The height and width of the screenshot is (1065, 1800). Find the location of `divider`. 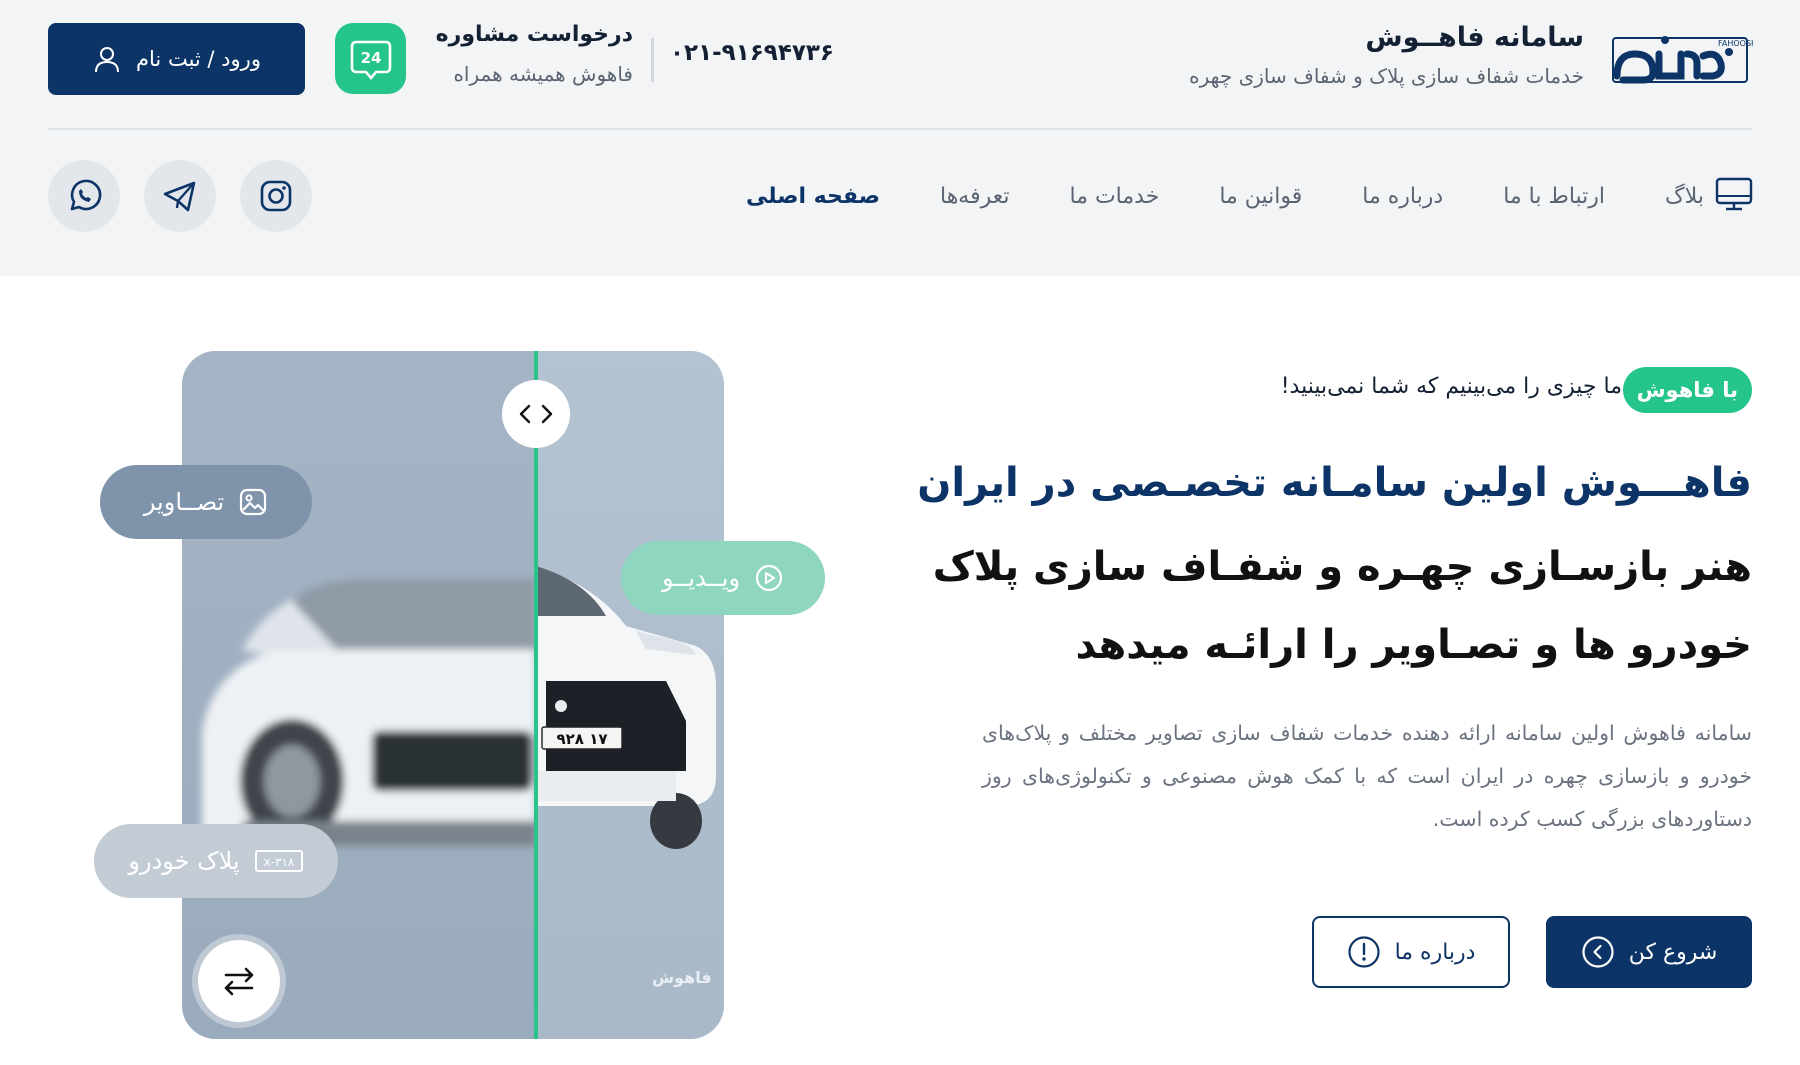

divider is located at coordinates (652, 60).